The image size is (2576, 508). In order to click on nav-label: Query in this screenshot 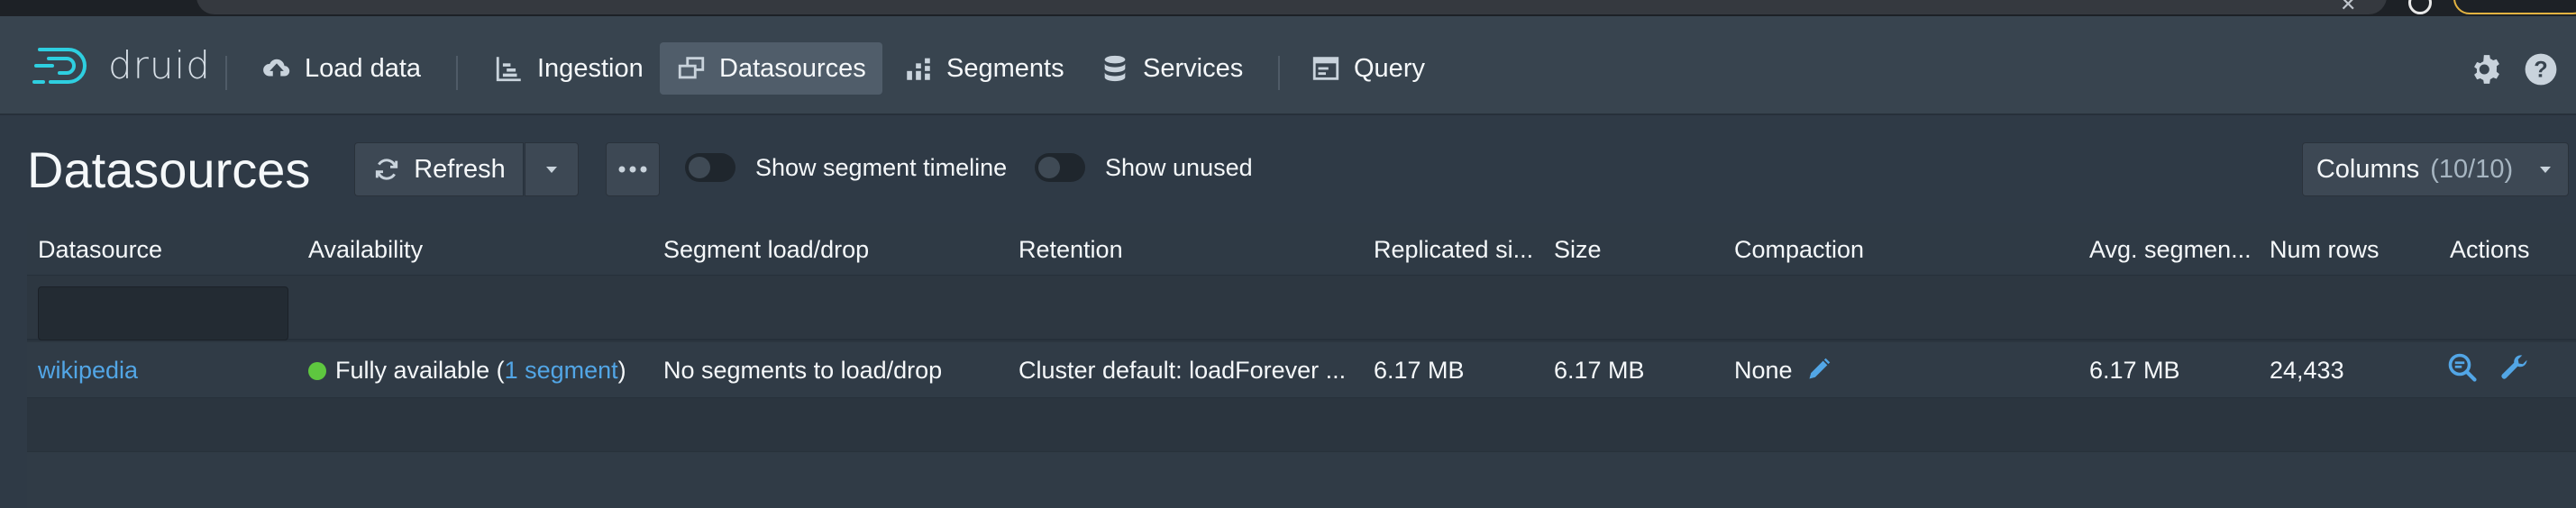, I will do `click(1389, 68)`.